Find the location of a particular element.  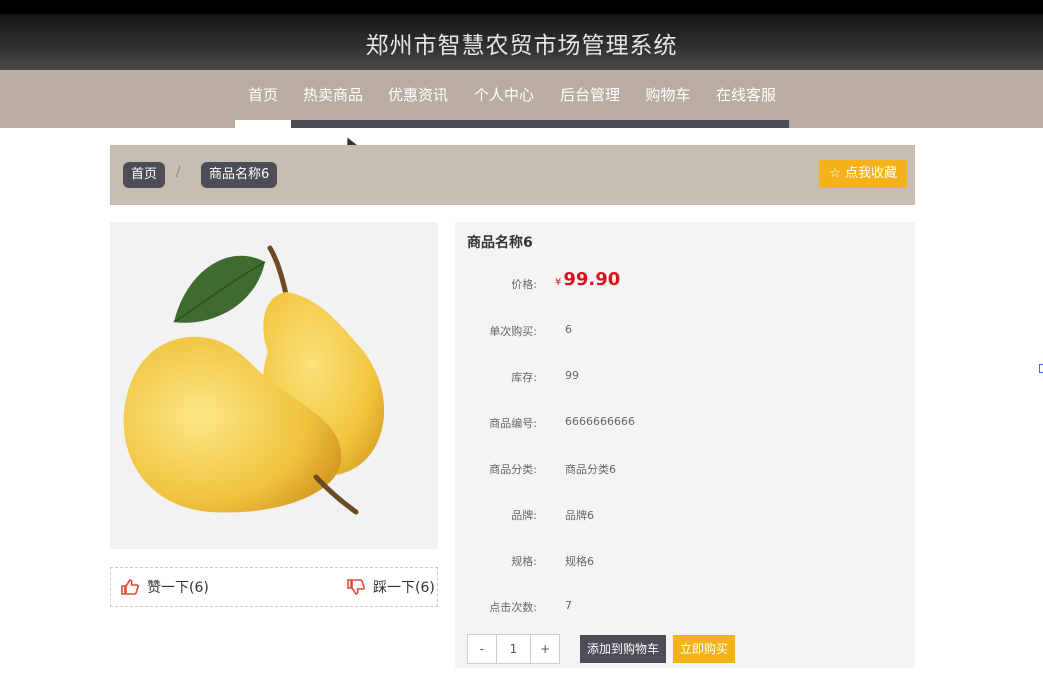

favorite-button: ☆ 点我收藏 is located at coordinates (863, 174).